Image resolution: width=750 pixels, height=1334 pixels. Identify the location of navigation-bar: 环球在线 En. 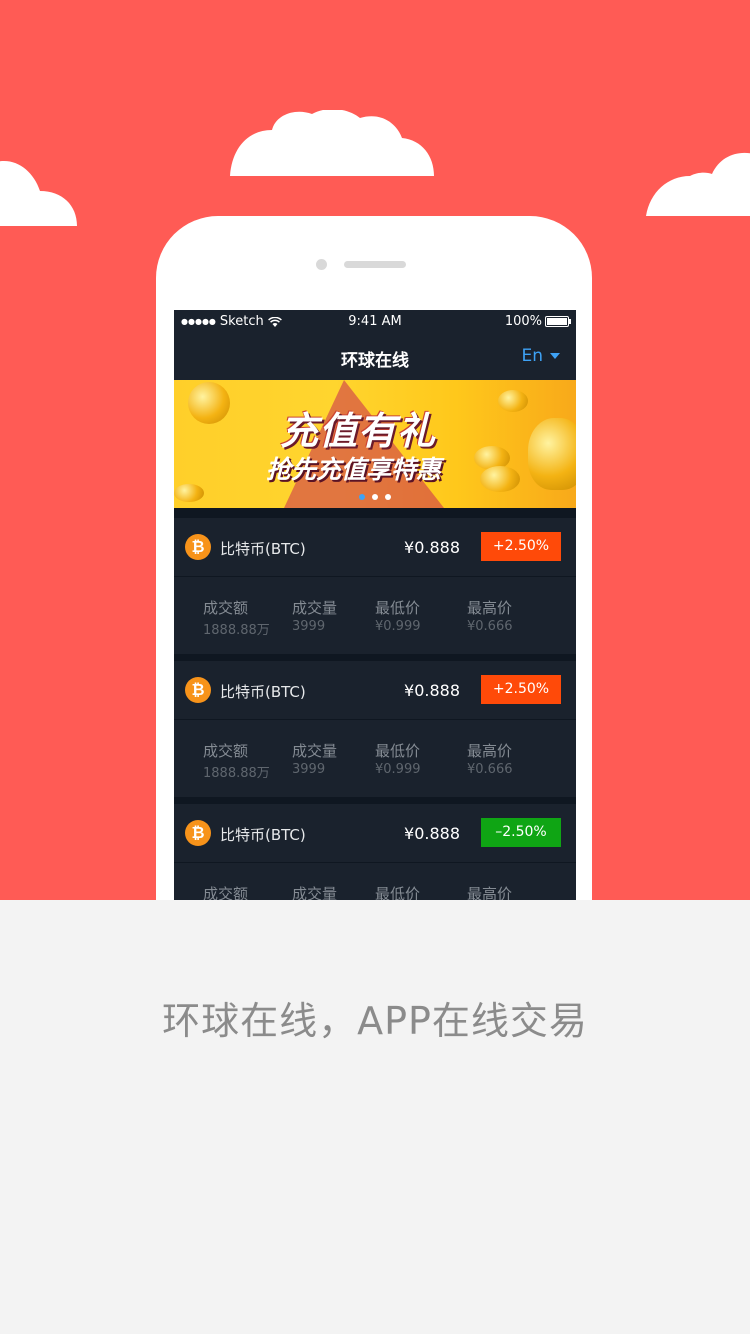
(375, 357).